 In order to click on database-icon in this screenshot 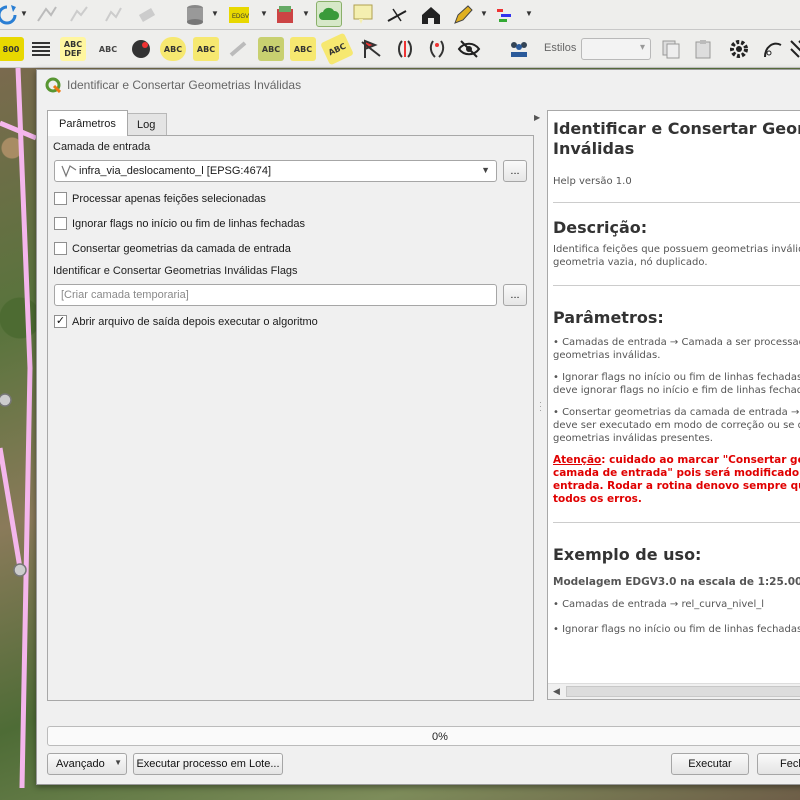, I will do `click(195, 15)`.